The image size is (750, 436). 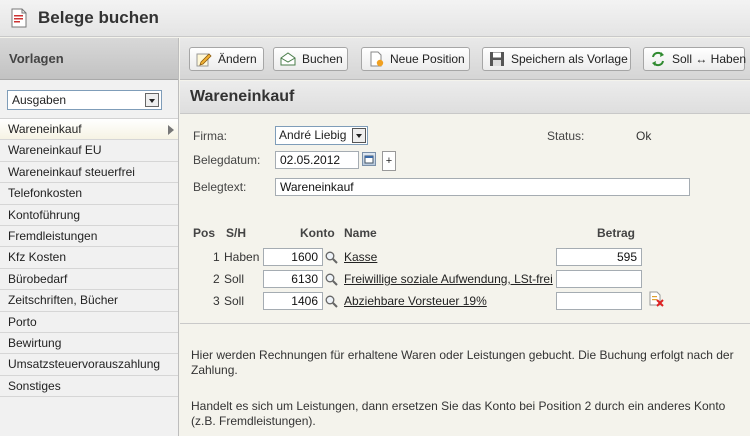 I want to click on firma-select: André Liebig, so click(x=321, y=135).